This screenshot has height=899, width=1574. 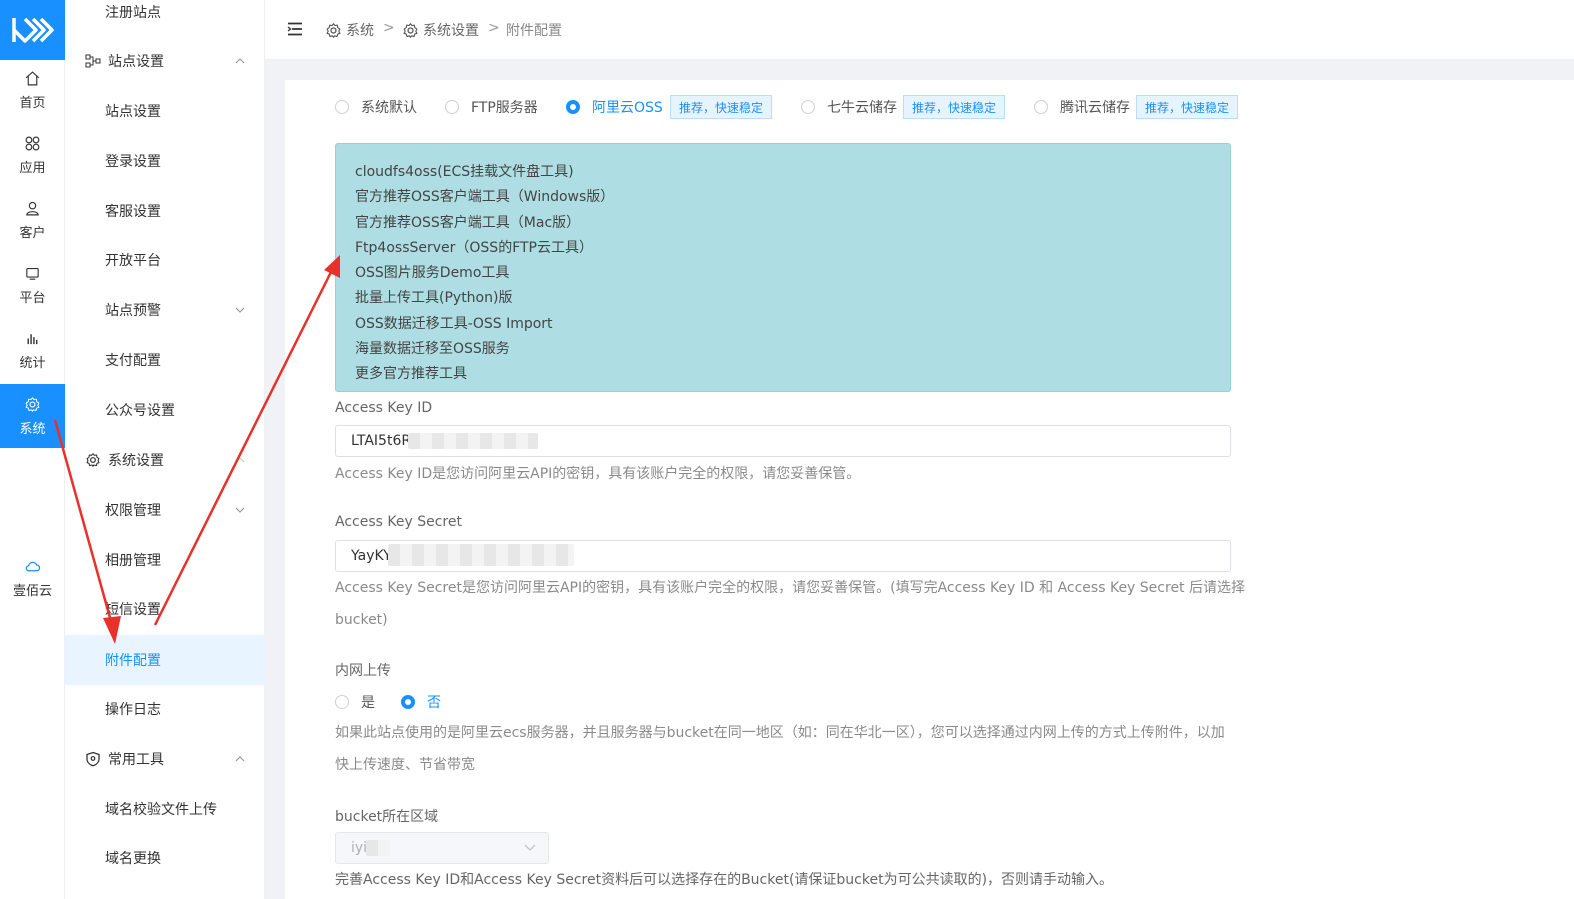 I want to click on menu-label: 短信设置, so click(x=133, y=610).